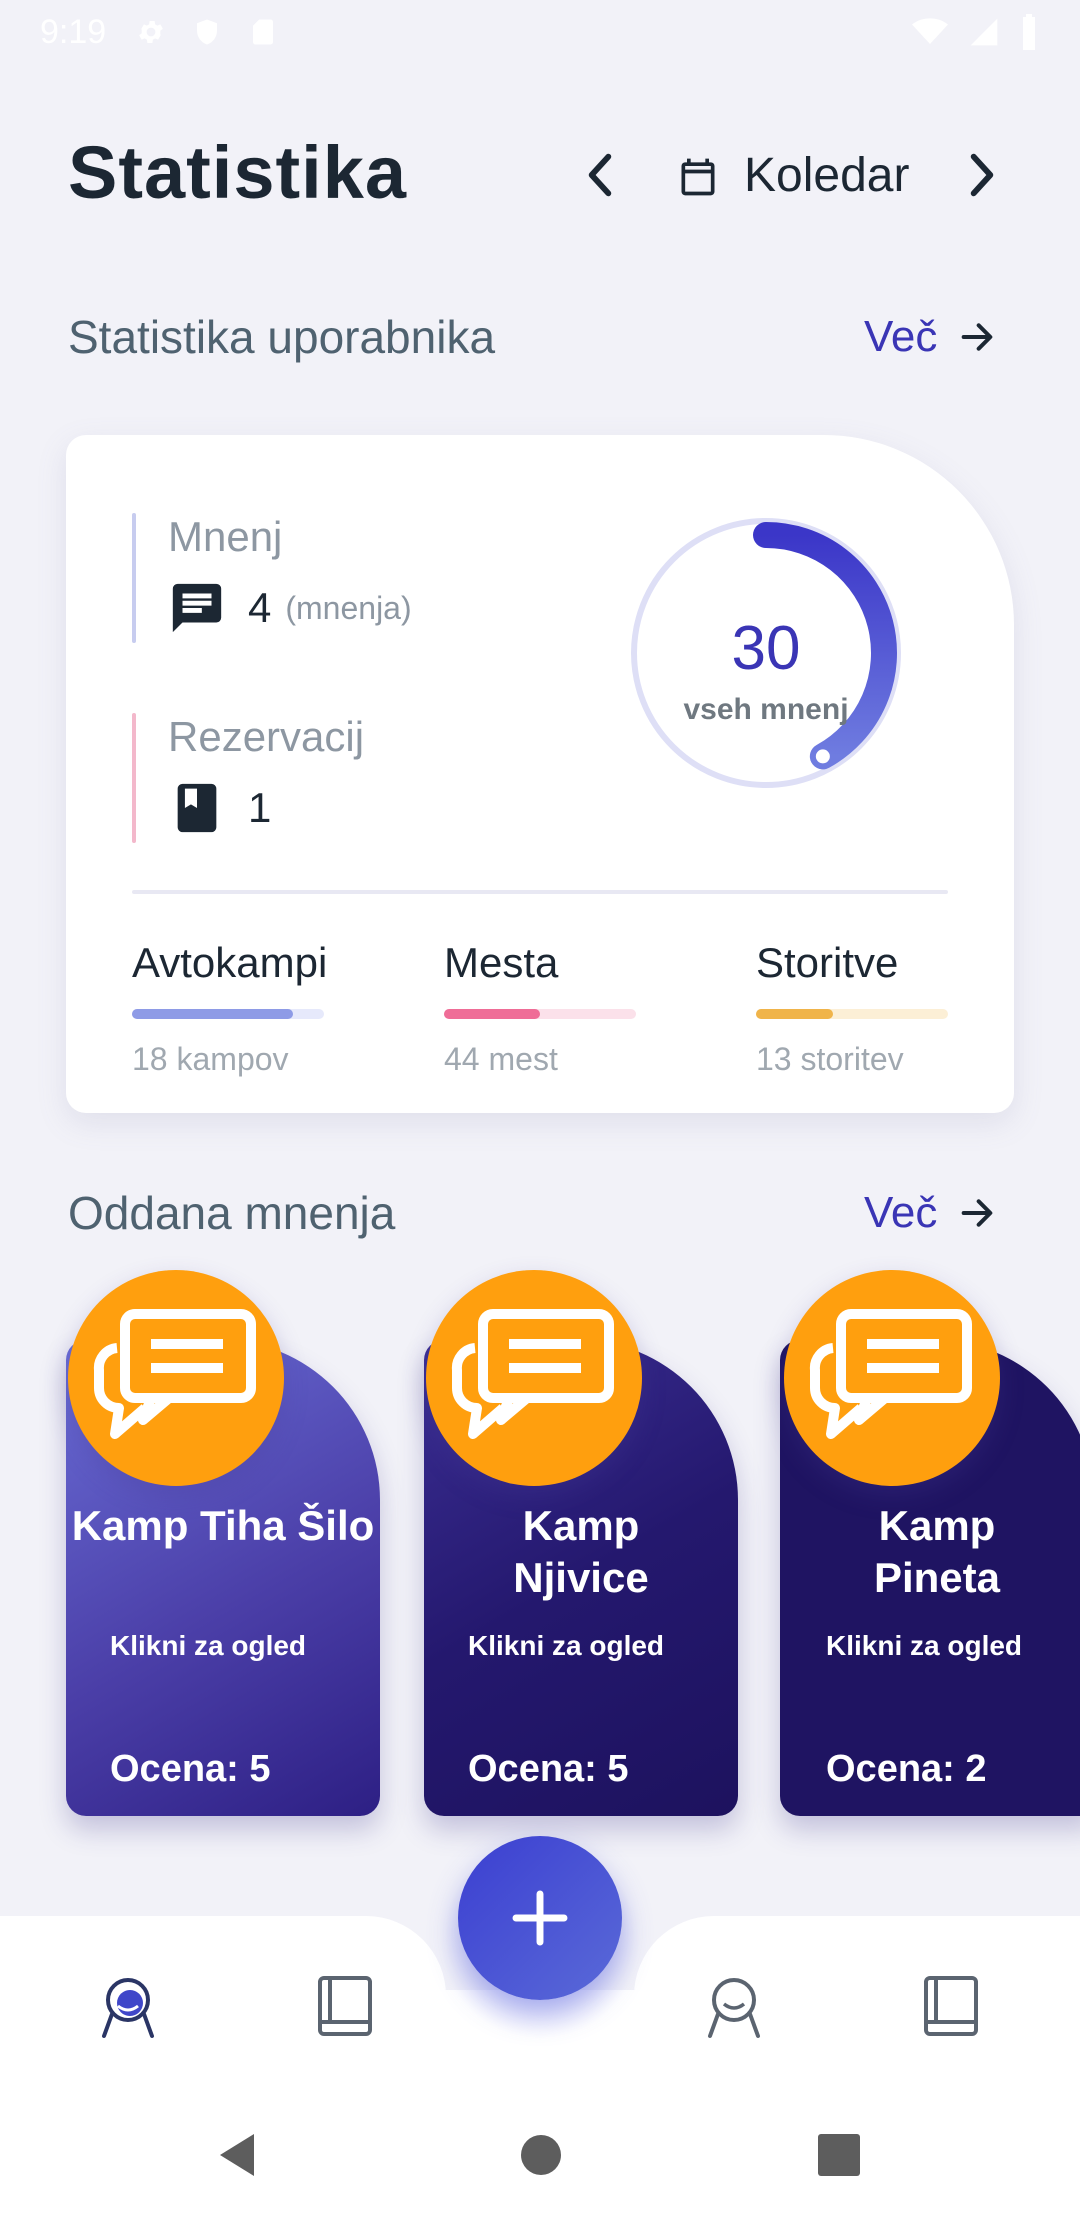  Describe the element at coordinates (540, 32) in the screenshot. I see `status-bar: 9:19` at that location.